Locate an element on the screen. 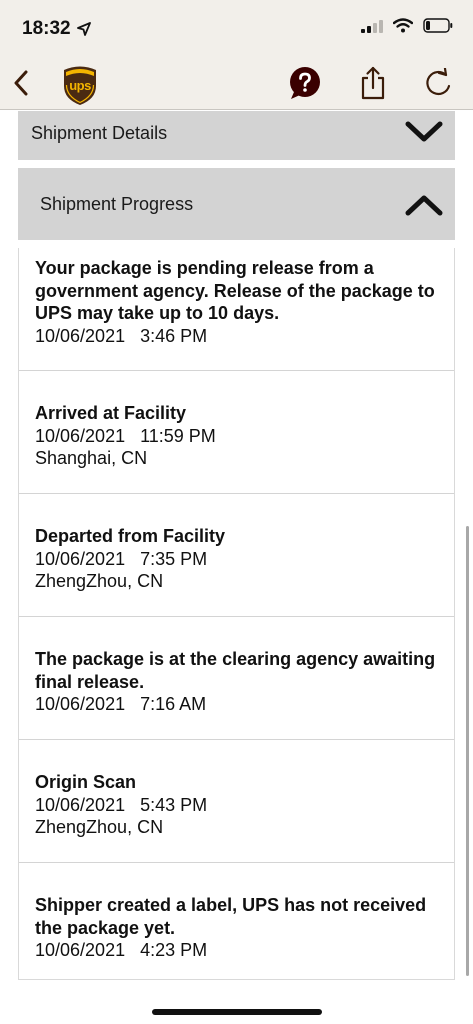 The height and width of the screenshot is (1024, 473). event-datetime: 10/06/2021 11:59 PM is located at coordinates (125, 435).